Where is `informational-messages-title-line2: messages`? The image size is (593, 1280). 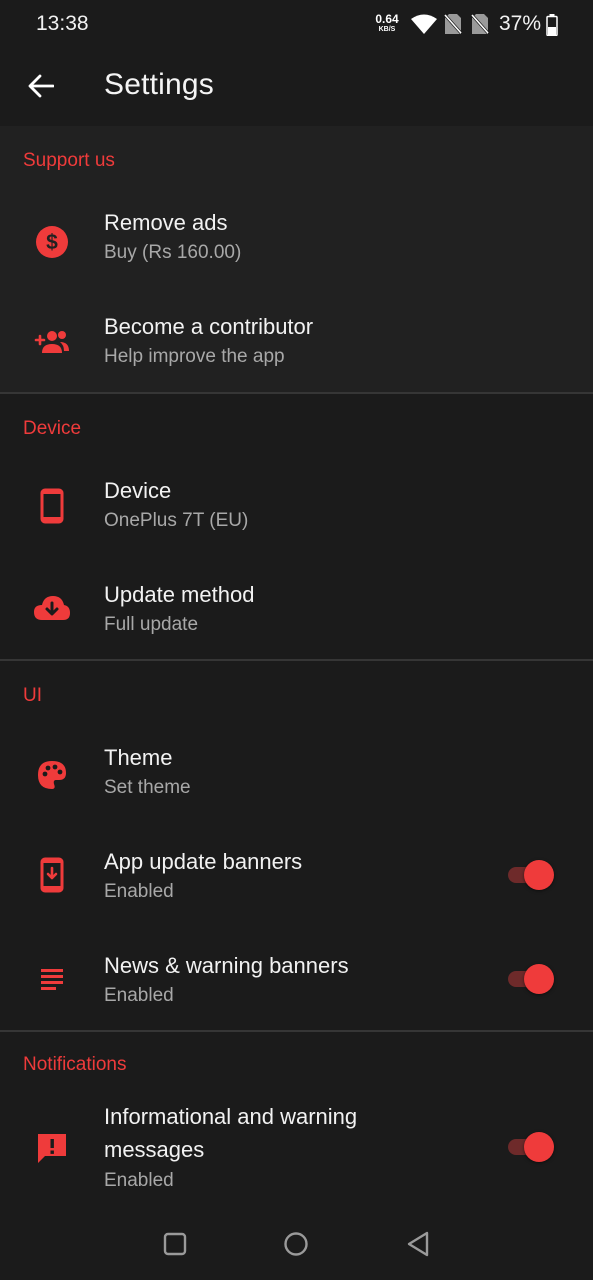
informational-messages-title-line2: messages is located at coordinates (154, 1149).